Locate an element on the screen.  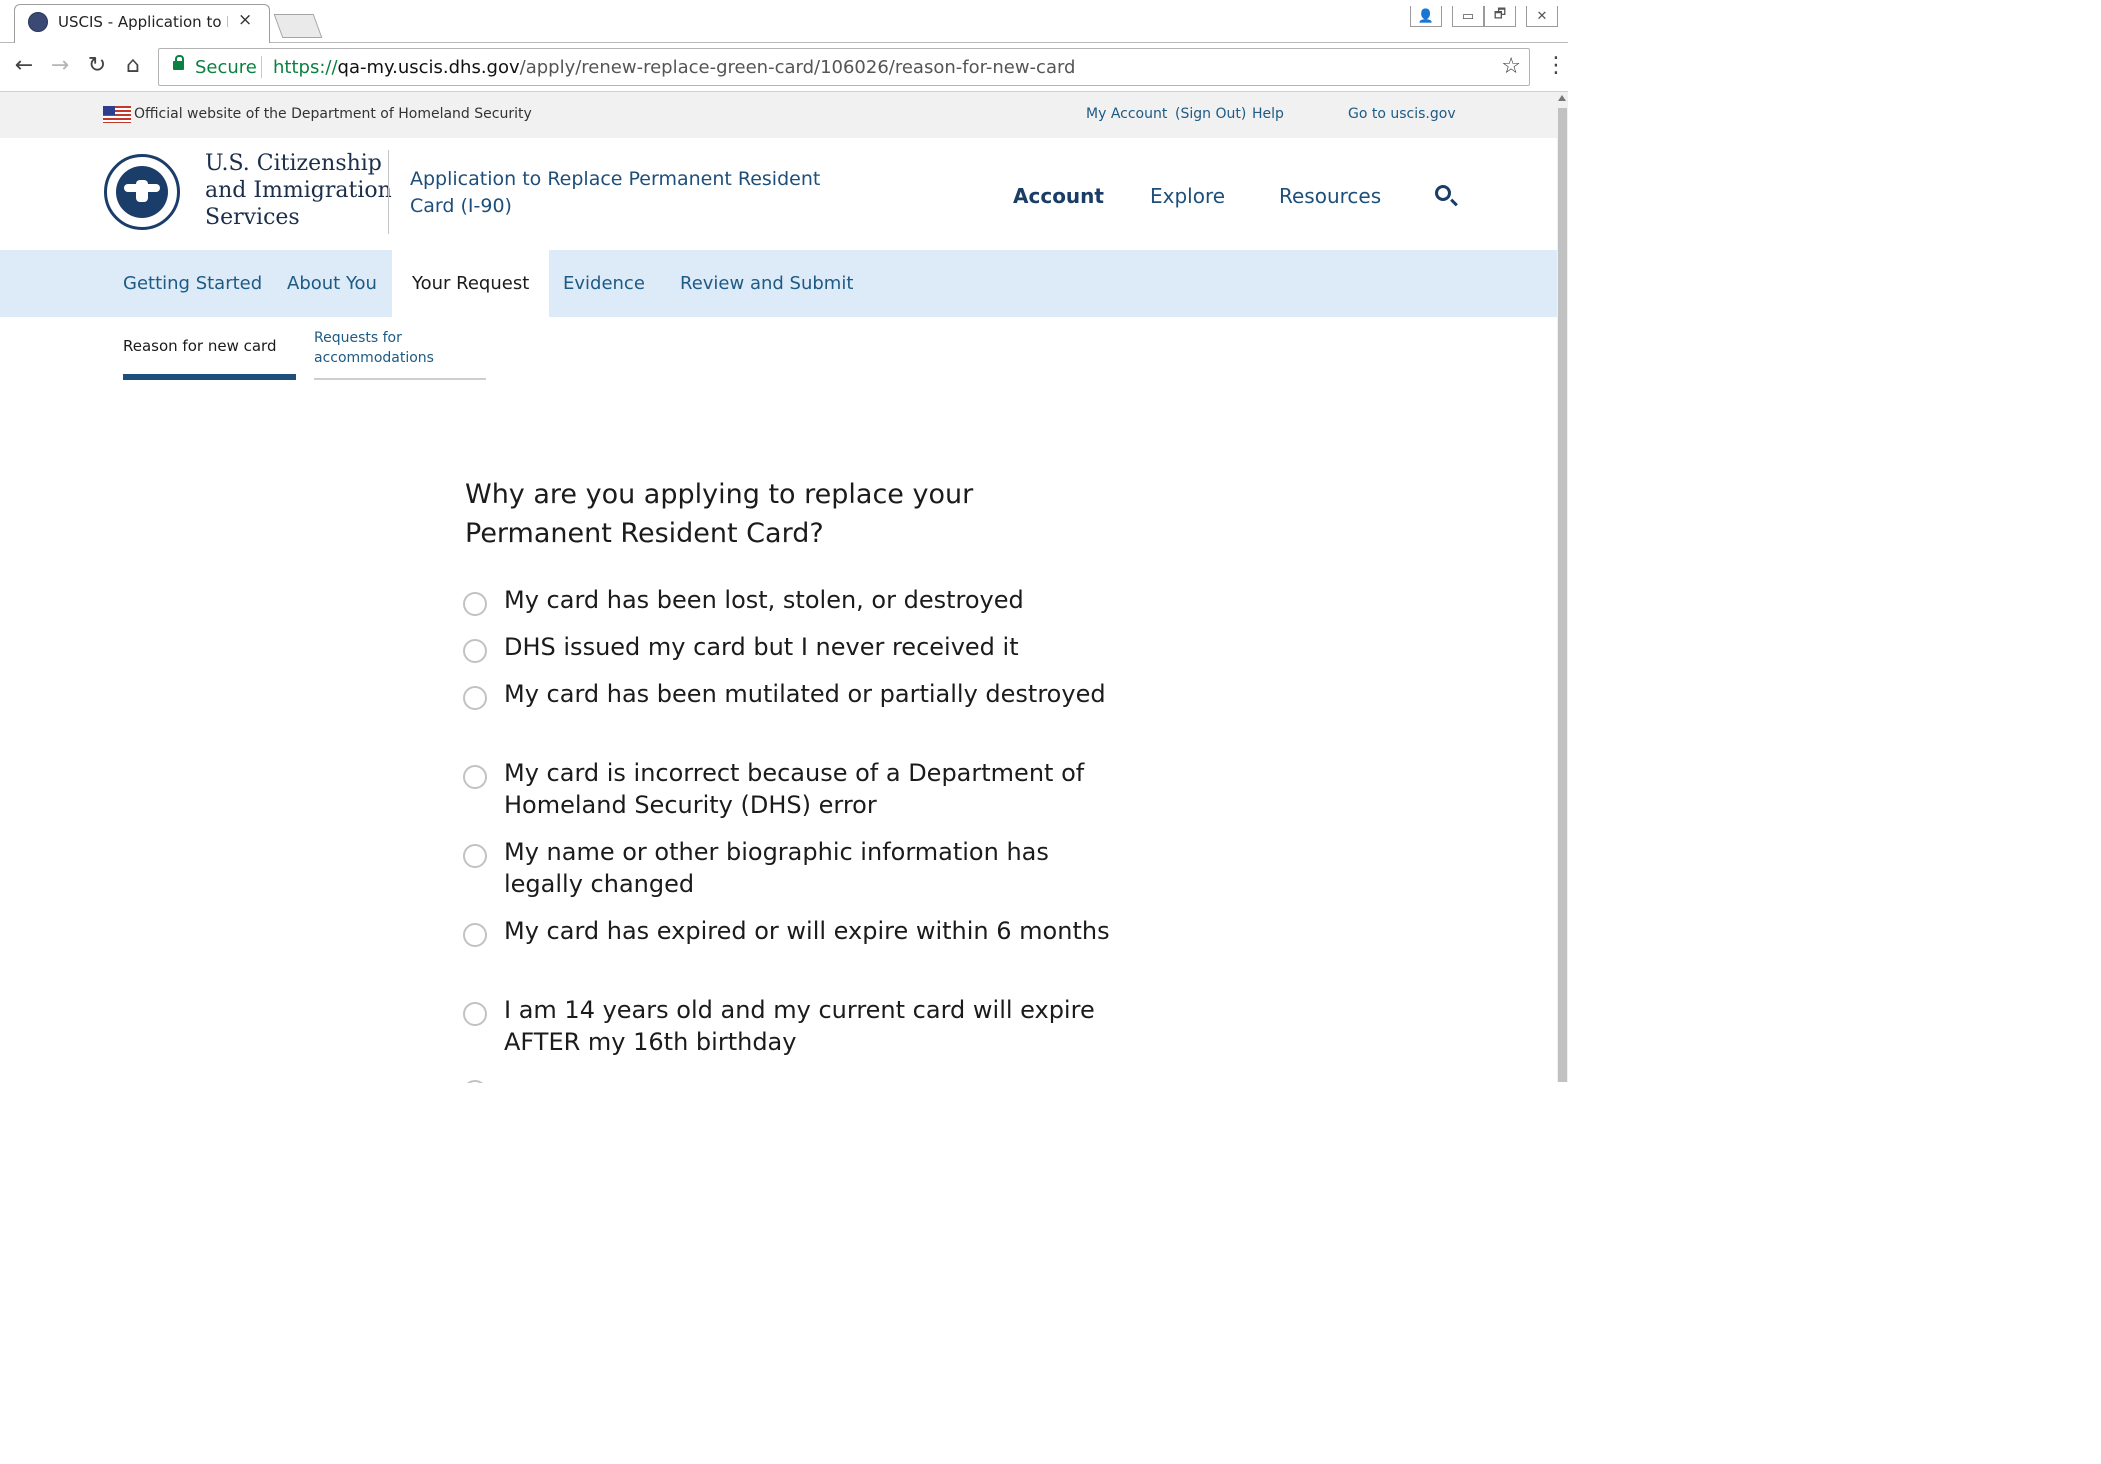
substep-reason-for-new-card: Reason for new card is located at coordinates (199, 346).